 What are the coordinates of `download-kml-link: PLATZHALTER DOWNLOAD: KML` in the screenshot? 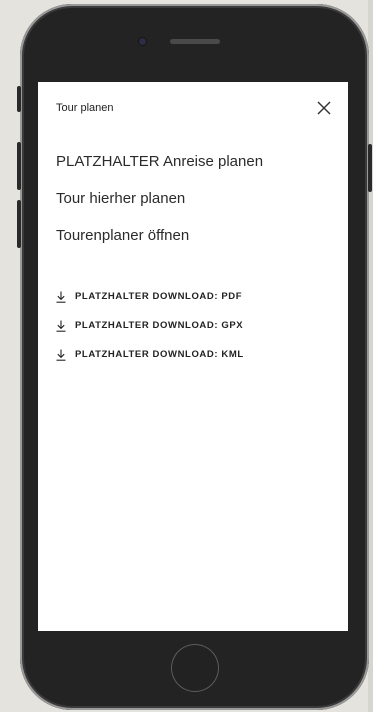 It's located at (150, 354).